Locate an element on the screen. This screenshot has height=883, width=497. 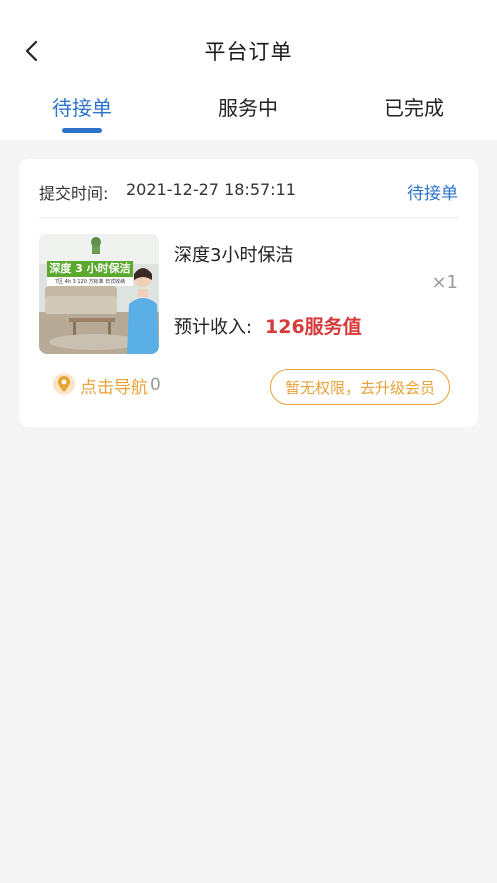
active-tab-indicator is located at coordinates (82, 130).